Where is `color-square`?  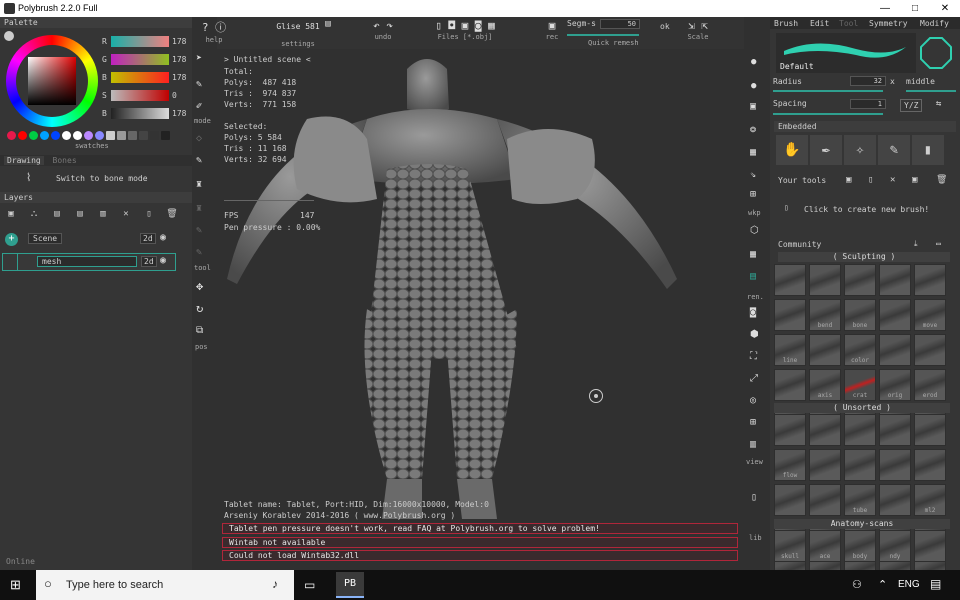
color-square is located at coordinates (52, 81).